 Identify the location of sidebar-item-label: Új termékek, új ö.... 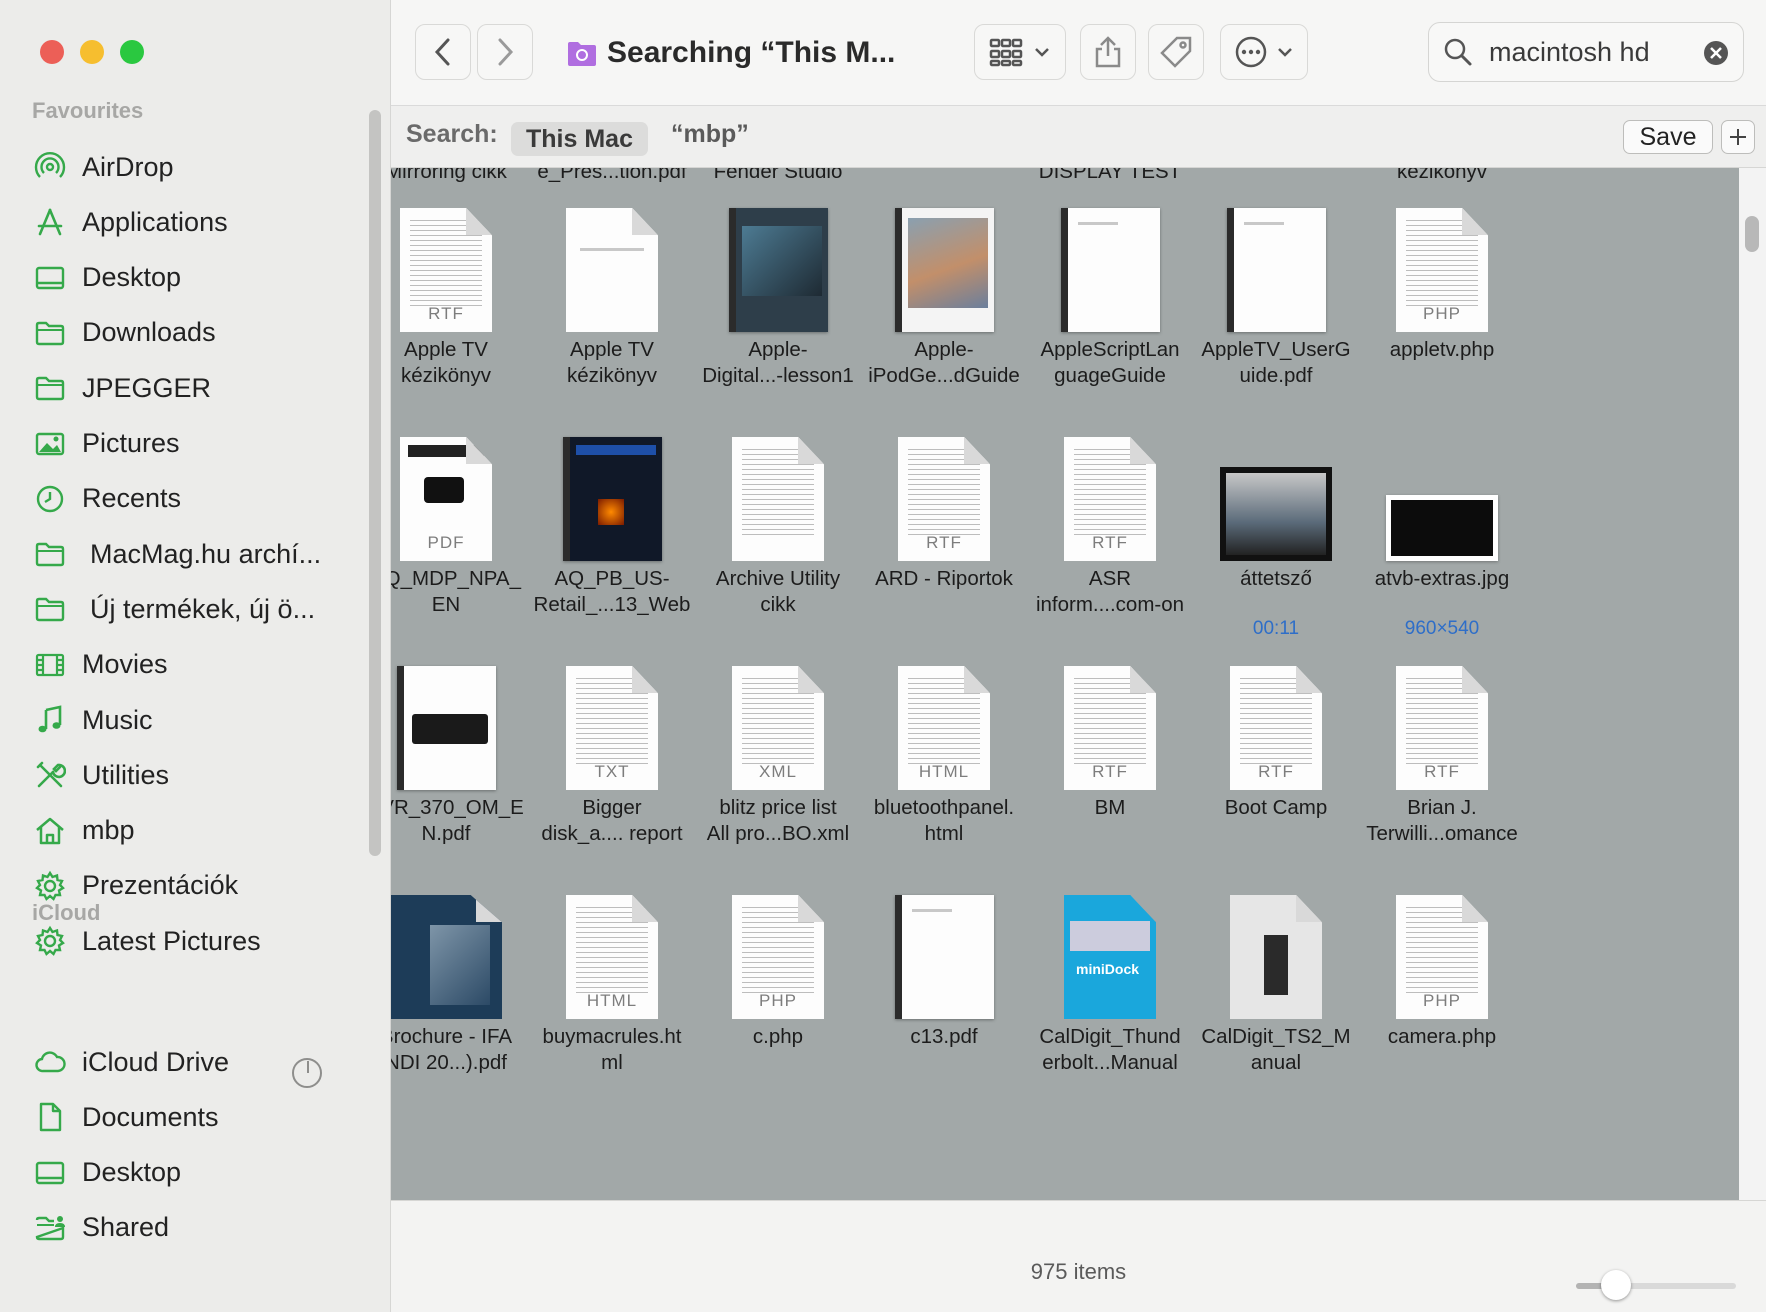
(203, 608).